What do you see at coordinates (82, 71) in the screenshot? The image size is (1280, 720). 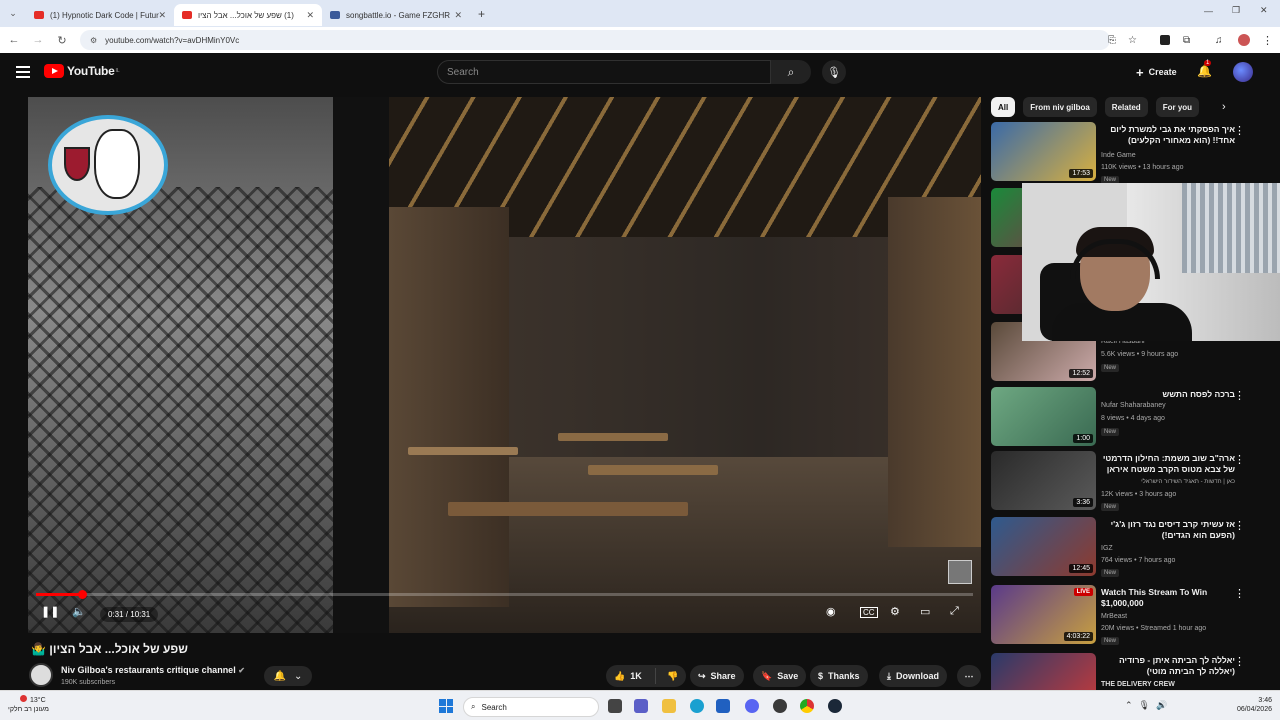 I see `youtube-logo: YouTube IL` at bounding box center [82, 71].